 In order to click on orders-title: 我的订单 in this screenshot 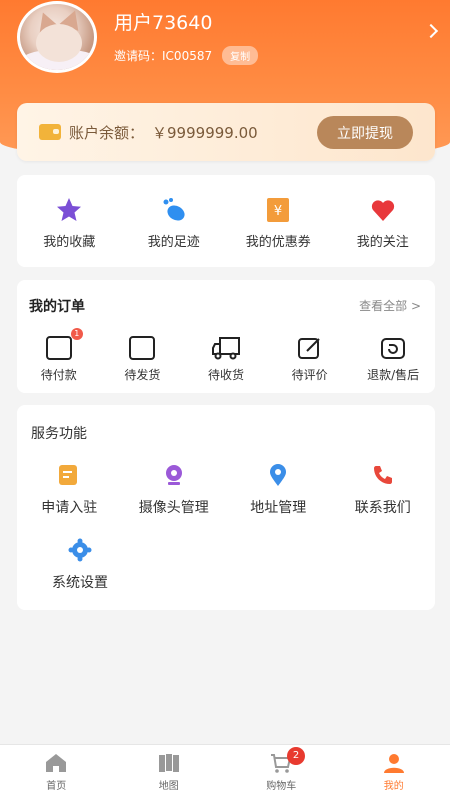, I will do `click(57, 307)`.